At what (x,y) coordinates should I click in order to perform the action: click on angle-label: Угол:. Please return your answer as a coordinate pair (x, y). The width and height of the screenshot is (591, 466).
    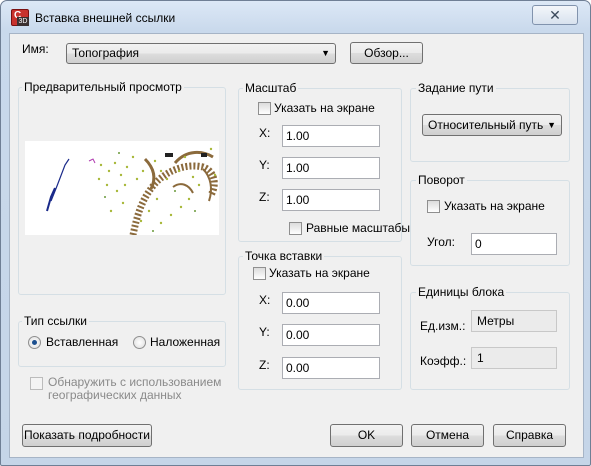
    Looking at the image, I should click on (441, 242).